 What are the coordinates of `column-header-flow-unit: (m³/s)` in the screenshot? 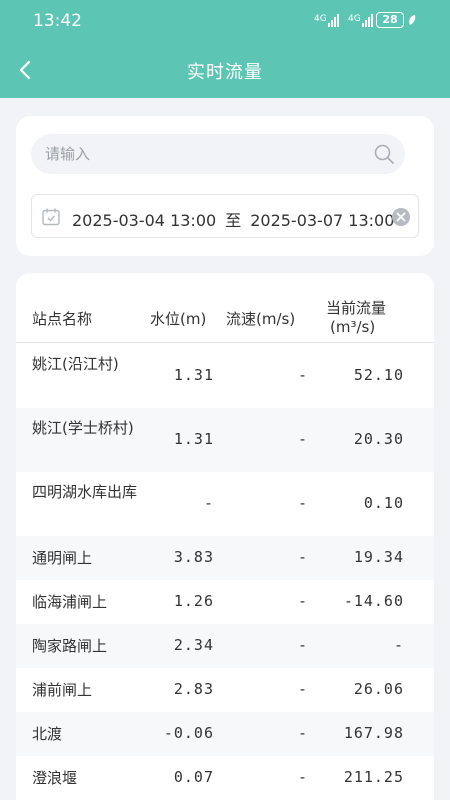 It's located at (353, 327).